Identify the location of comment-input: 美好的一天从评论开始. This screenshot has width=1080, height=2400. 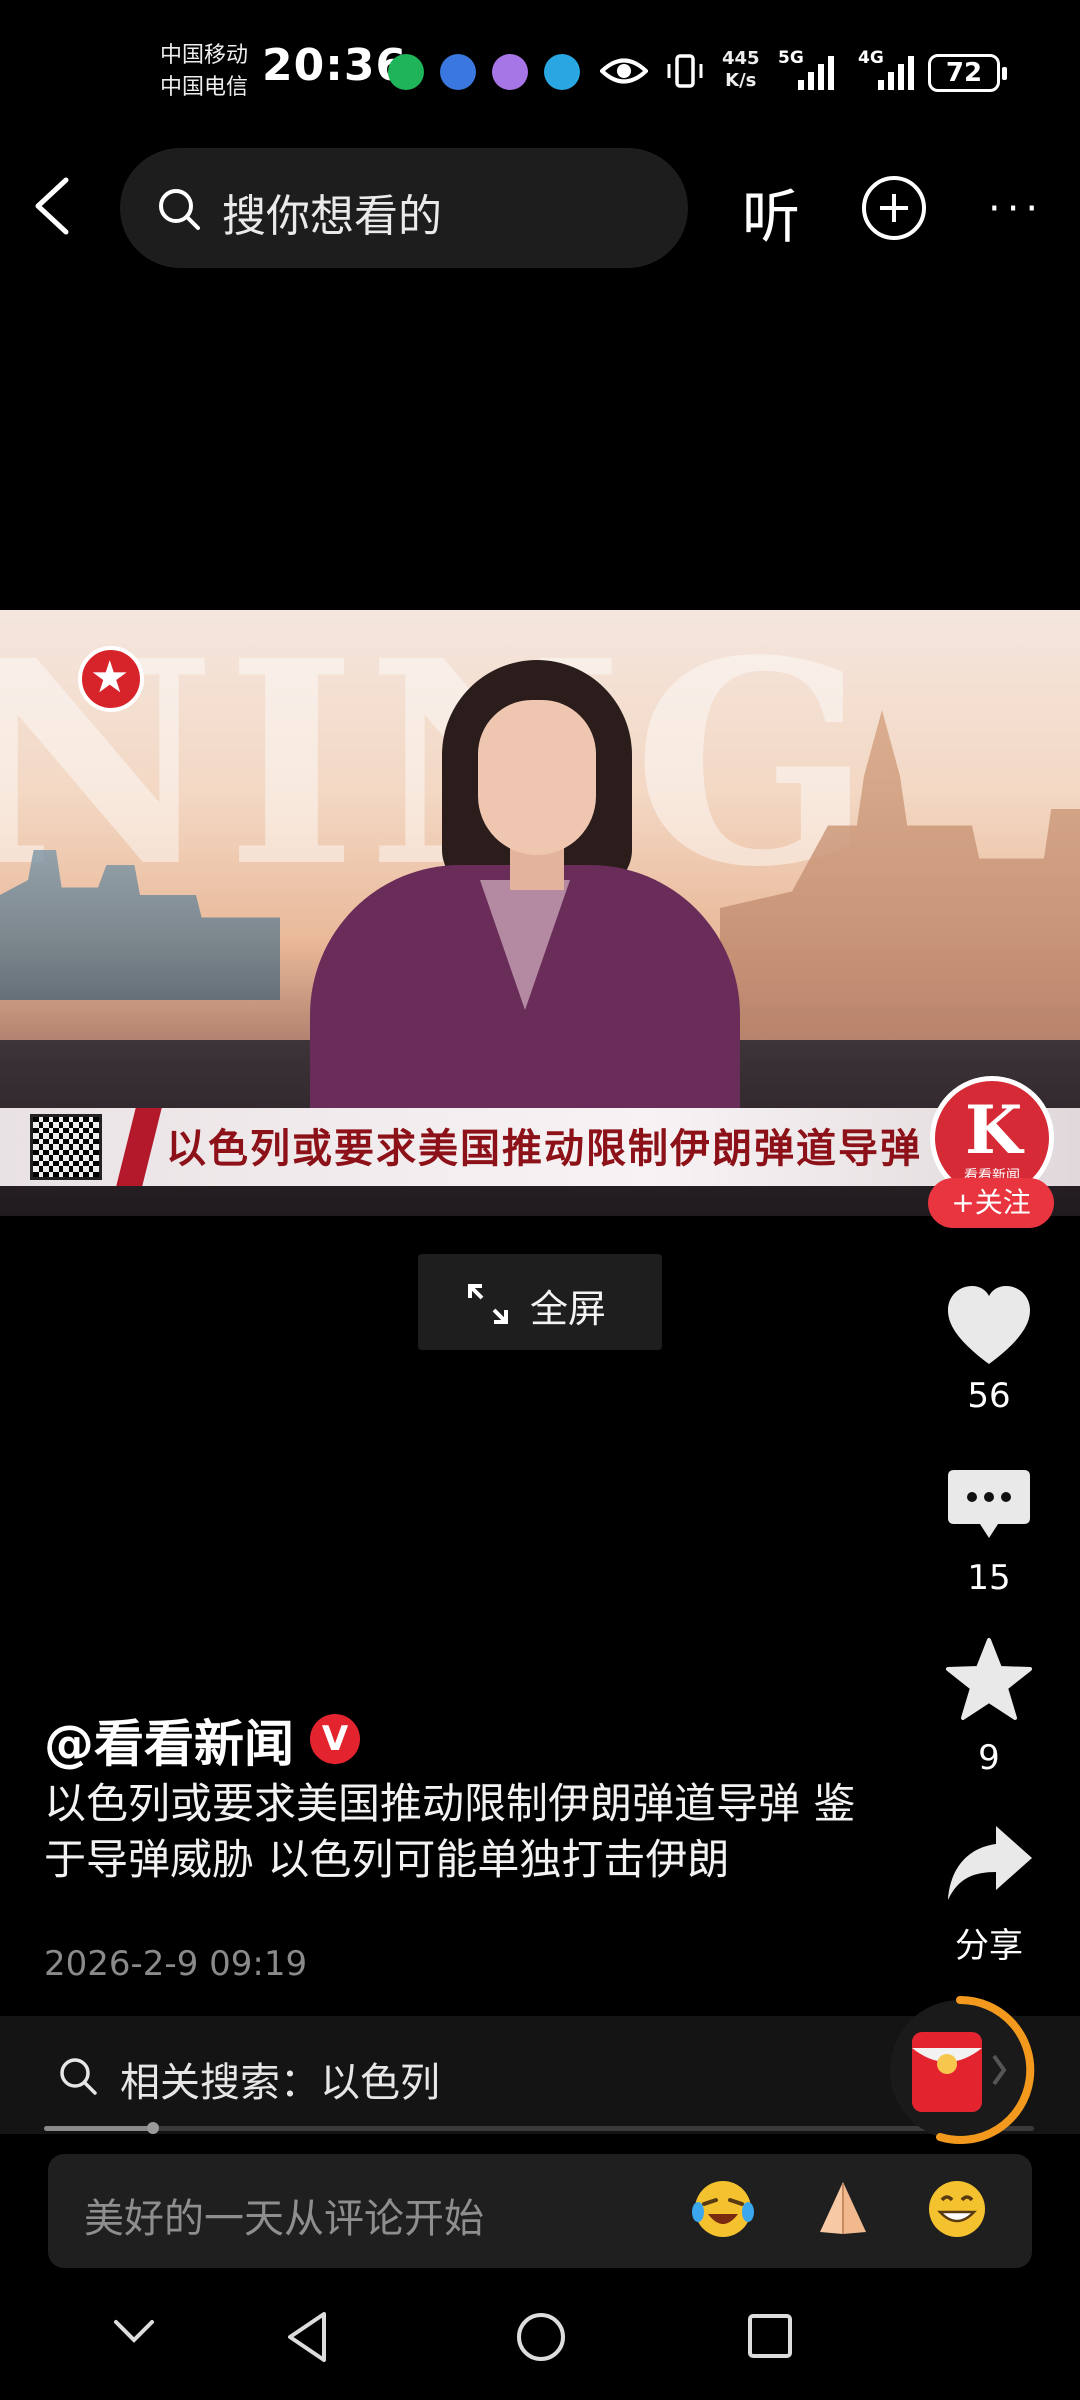
(540, 2211).